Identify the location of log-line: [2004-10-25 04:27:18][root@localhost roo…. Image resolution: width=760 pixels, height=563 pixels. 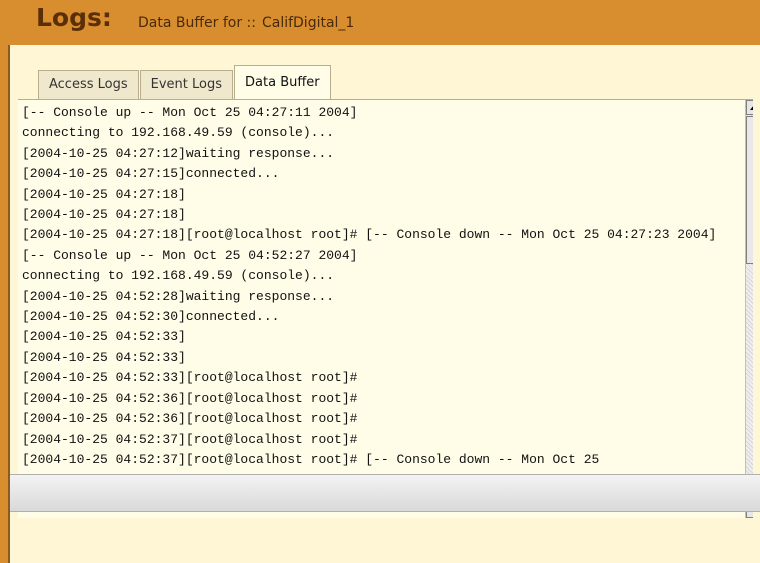
(369, 235).